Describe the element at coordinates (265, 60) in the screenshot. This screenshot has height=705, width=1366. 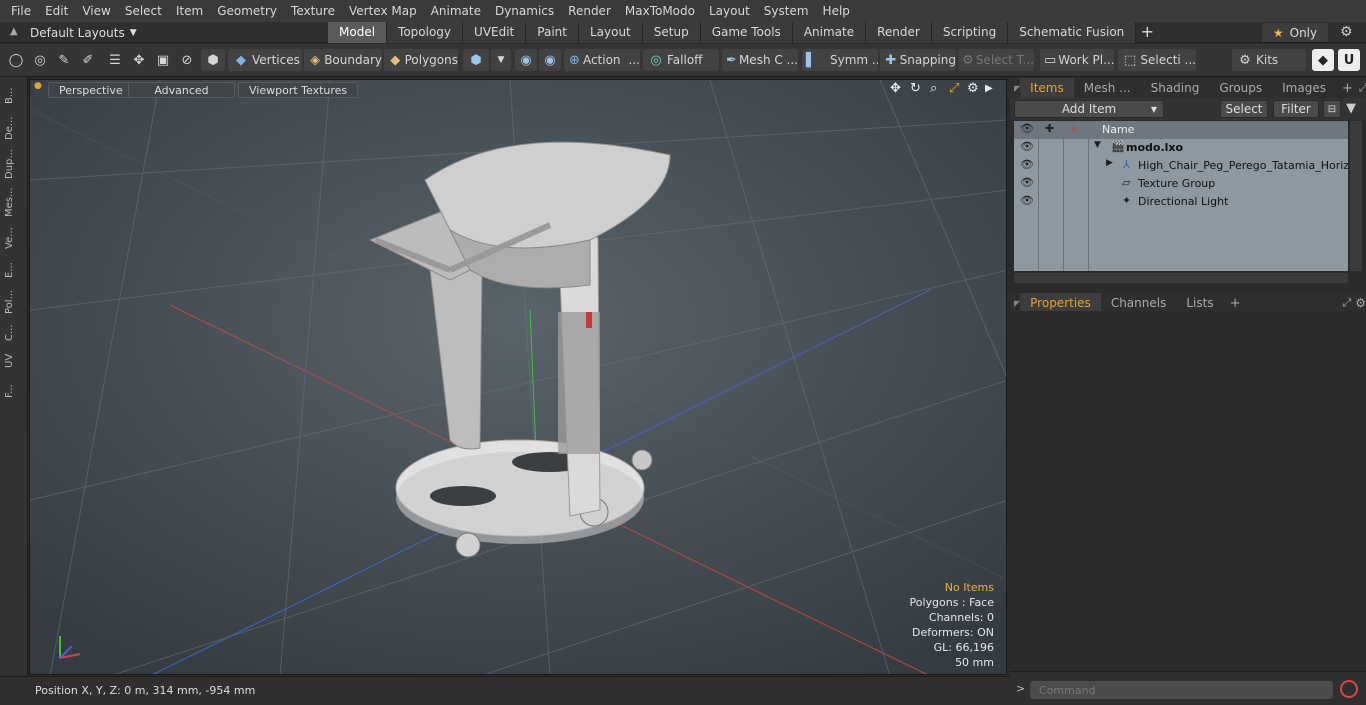
I see `vertices-button: ◆ Vertices` at that location.